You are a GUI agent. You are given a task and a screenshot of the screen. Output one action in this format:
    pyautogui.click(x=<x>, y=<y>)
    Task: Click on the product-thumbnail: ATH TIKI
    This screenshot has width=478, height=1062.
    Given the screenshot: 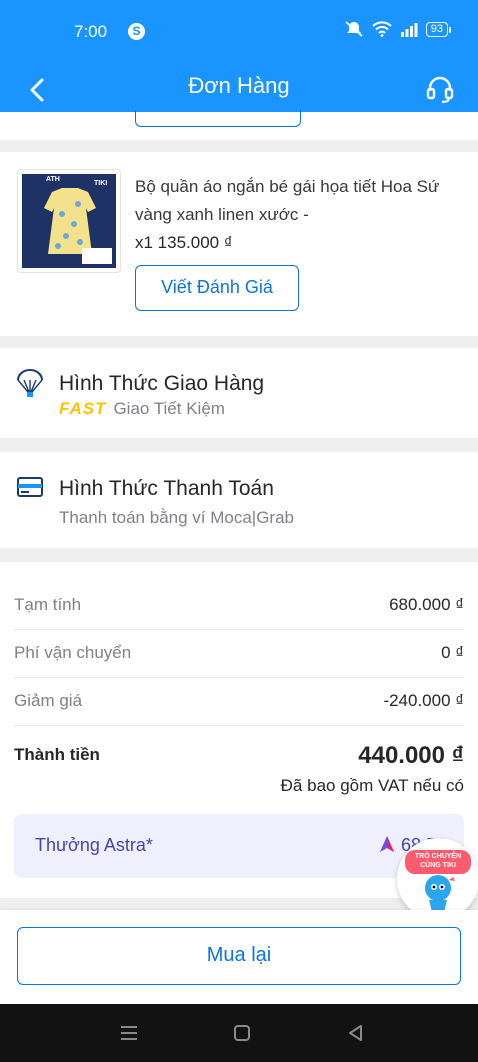 What is the action you would take?
    pyautogui.click(x=69, y=221)
    